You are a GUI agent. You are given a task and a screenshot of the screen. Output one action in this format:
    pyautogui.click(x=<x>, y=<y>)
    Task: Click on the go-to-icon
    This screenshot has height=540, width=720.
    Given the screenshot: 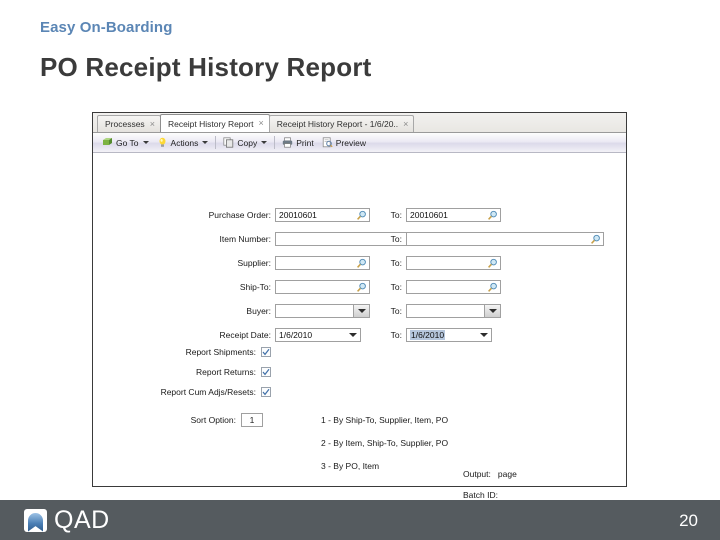 What is the action you would take?
    pyautogui.click(x=107, y=142)
    